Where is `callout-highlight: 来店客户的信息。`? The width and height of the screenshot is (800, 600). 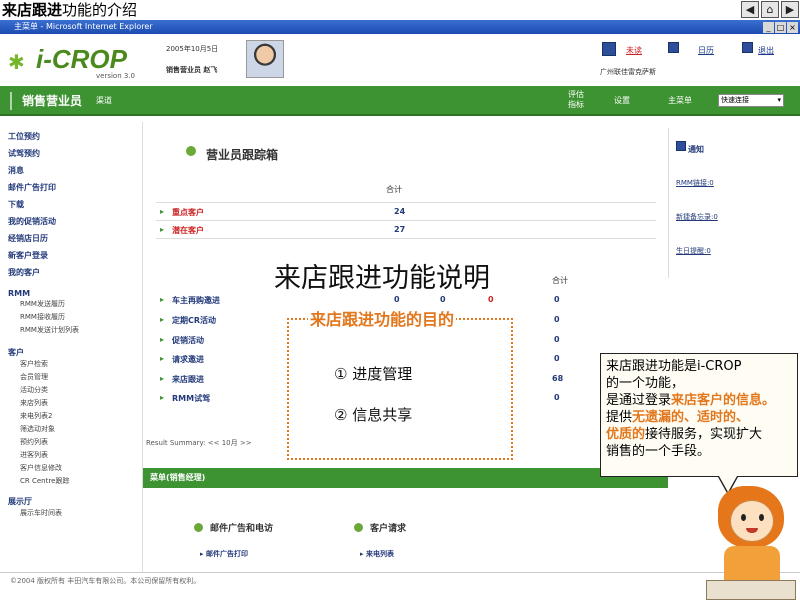
callout-highlight: 来店客户的信息。 is located at coordinates (723, 400).